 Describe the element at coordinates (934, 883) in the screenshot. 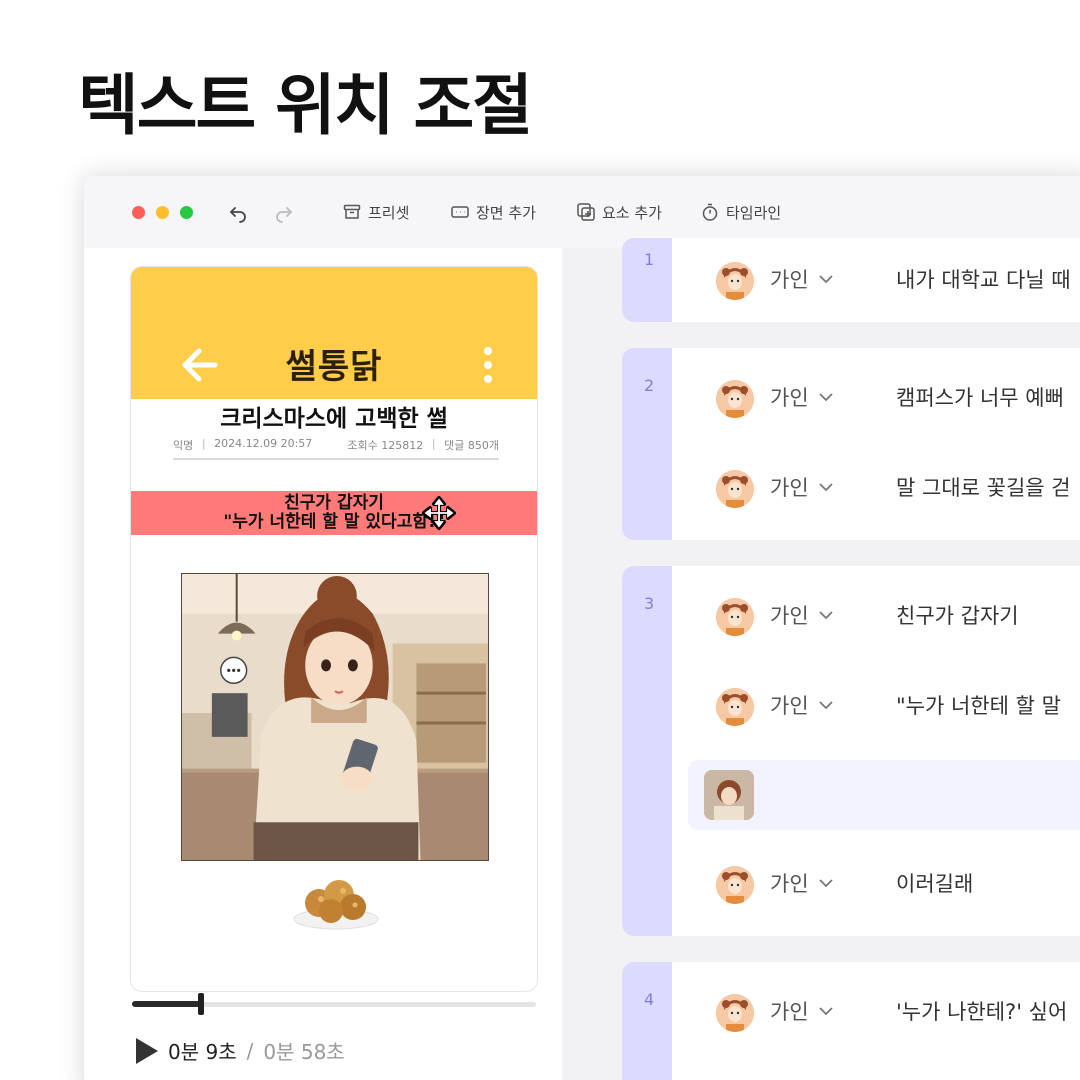

I see `line-text: 이러길래` at that location.